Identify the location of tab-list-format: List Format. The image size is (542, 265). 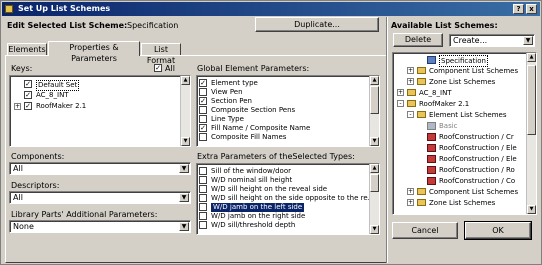
(161, 54).